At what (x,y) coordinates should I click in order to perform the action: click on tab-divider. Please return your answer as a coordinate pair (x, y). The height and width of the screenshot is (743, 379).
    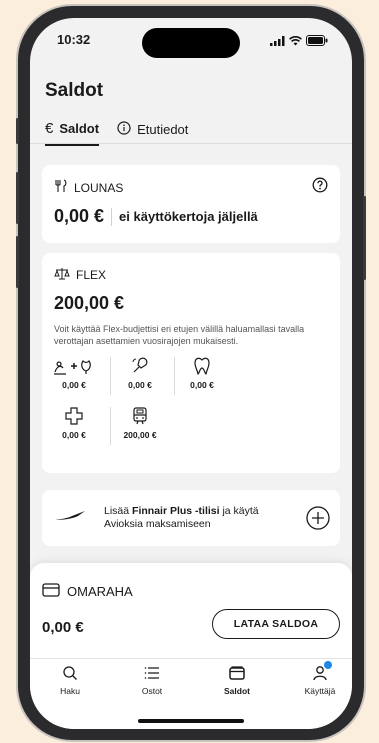
    Looking at the image, I should click on (191, 143).